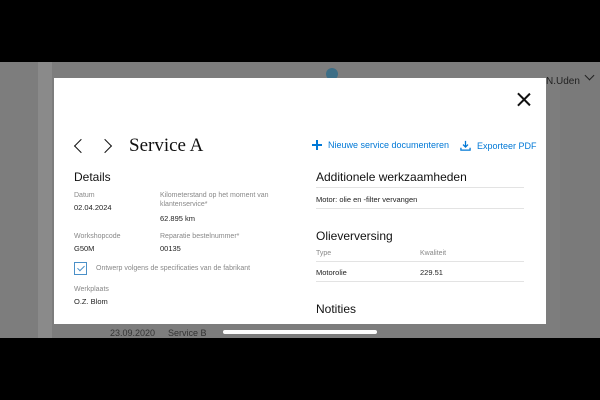 This screenshot has height=400, width=600. I want to click on oil-type-value: Motorolie, so click(331, 272).